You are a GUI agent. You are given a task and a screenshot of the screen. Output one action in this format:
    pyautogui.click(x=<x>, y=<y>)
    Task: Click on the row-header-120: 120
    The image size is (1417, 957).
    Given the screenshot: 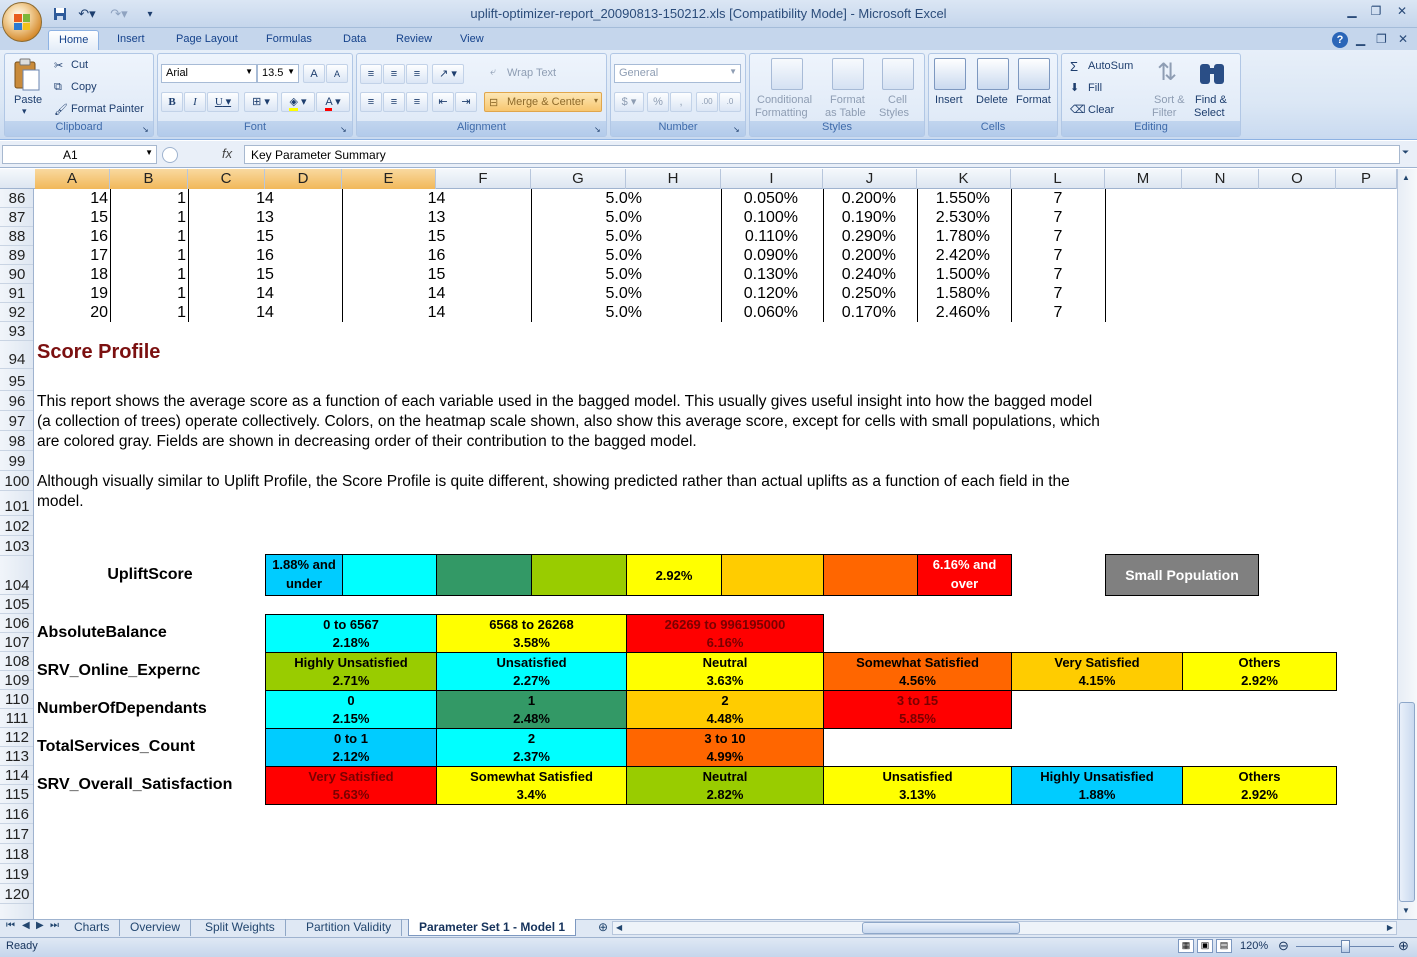 What is the action you would take?
    pyautogui.click(x=16, y=894)
    